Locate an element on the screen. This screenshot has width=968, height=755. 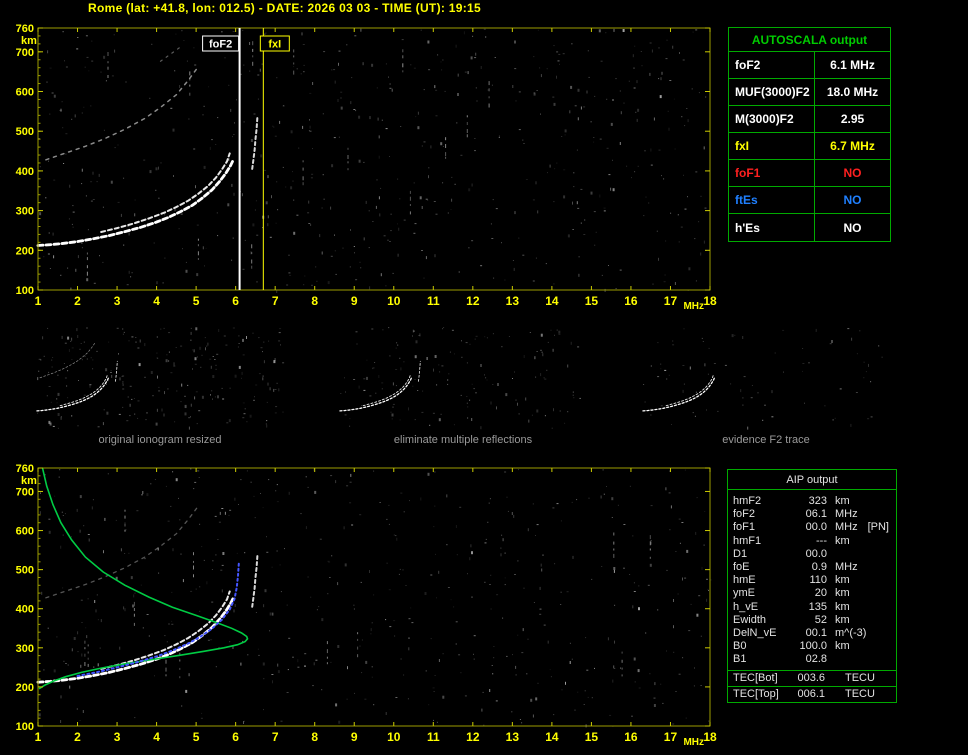
aip-row-DelN_vE: DelN_vE 00.1 m^(-3) is located at coordinates (812, 633).